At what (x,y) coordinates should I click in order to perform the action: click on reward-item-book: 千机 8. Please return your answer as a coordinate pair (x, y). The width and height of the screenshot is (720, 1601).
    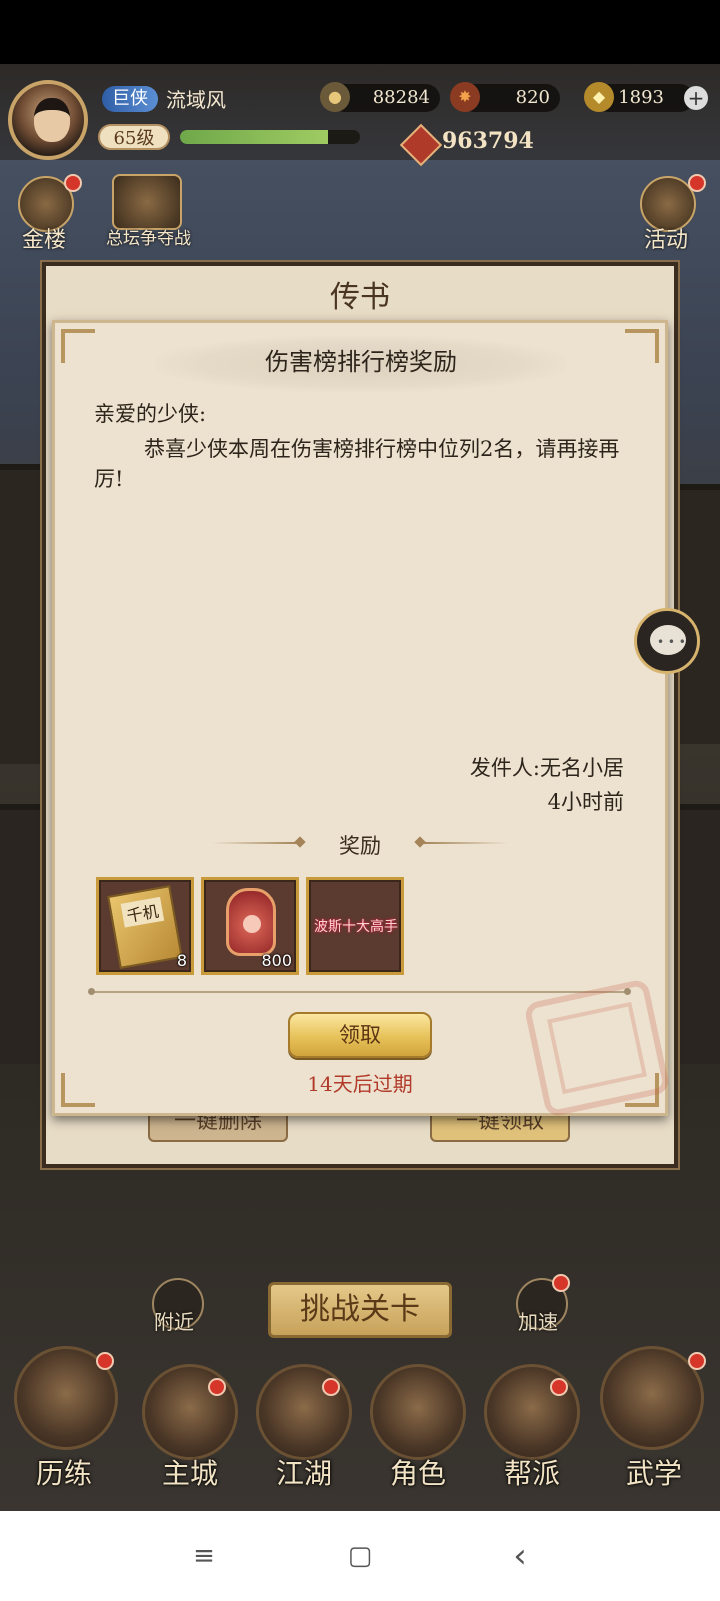
    Looking at the image, I should click on (145, 926).